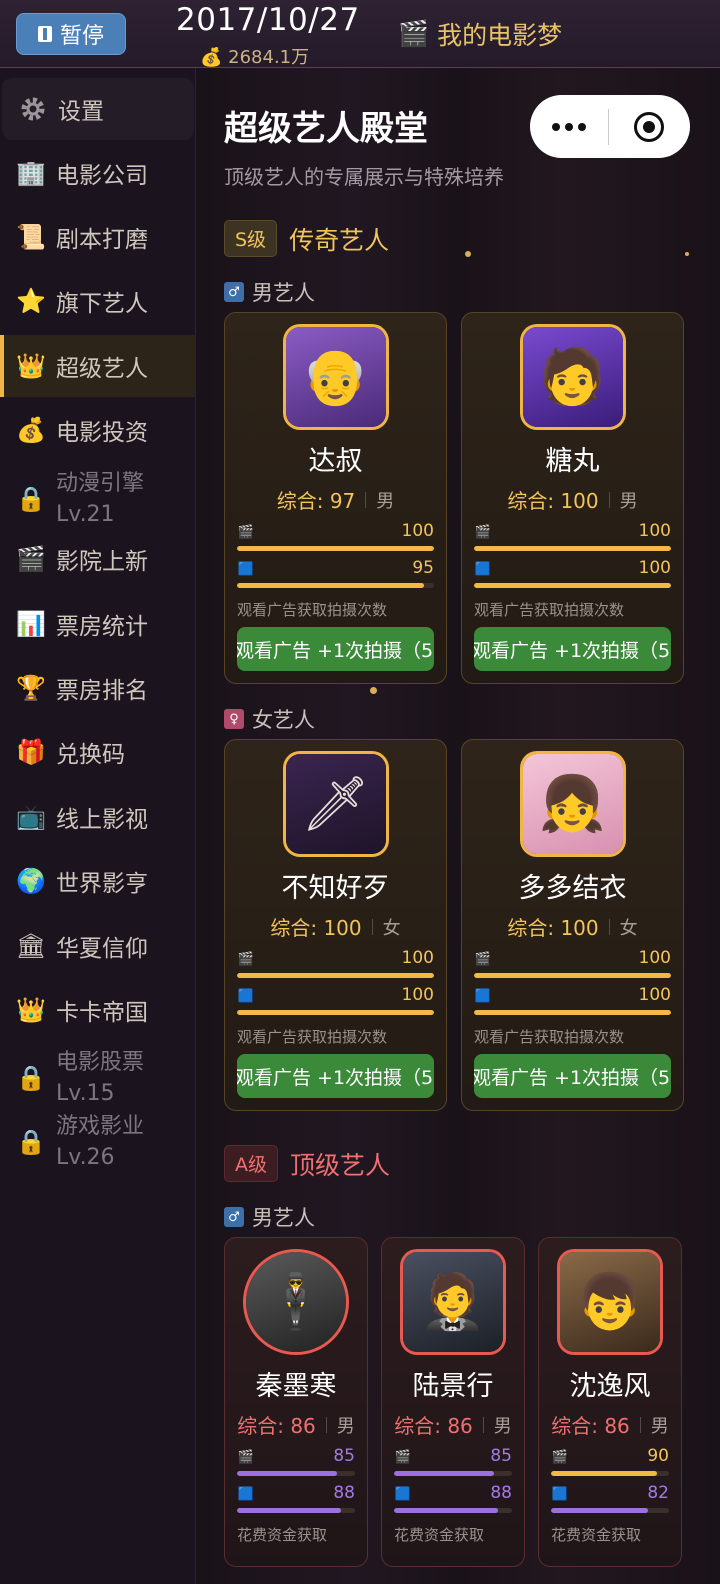 The image size is (720, 1584). Describe the element at coordinates (335, 804) in the screenshot. I see `artist-avatar: 🗡` at that location.